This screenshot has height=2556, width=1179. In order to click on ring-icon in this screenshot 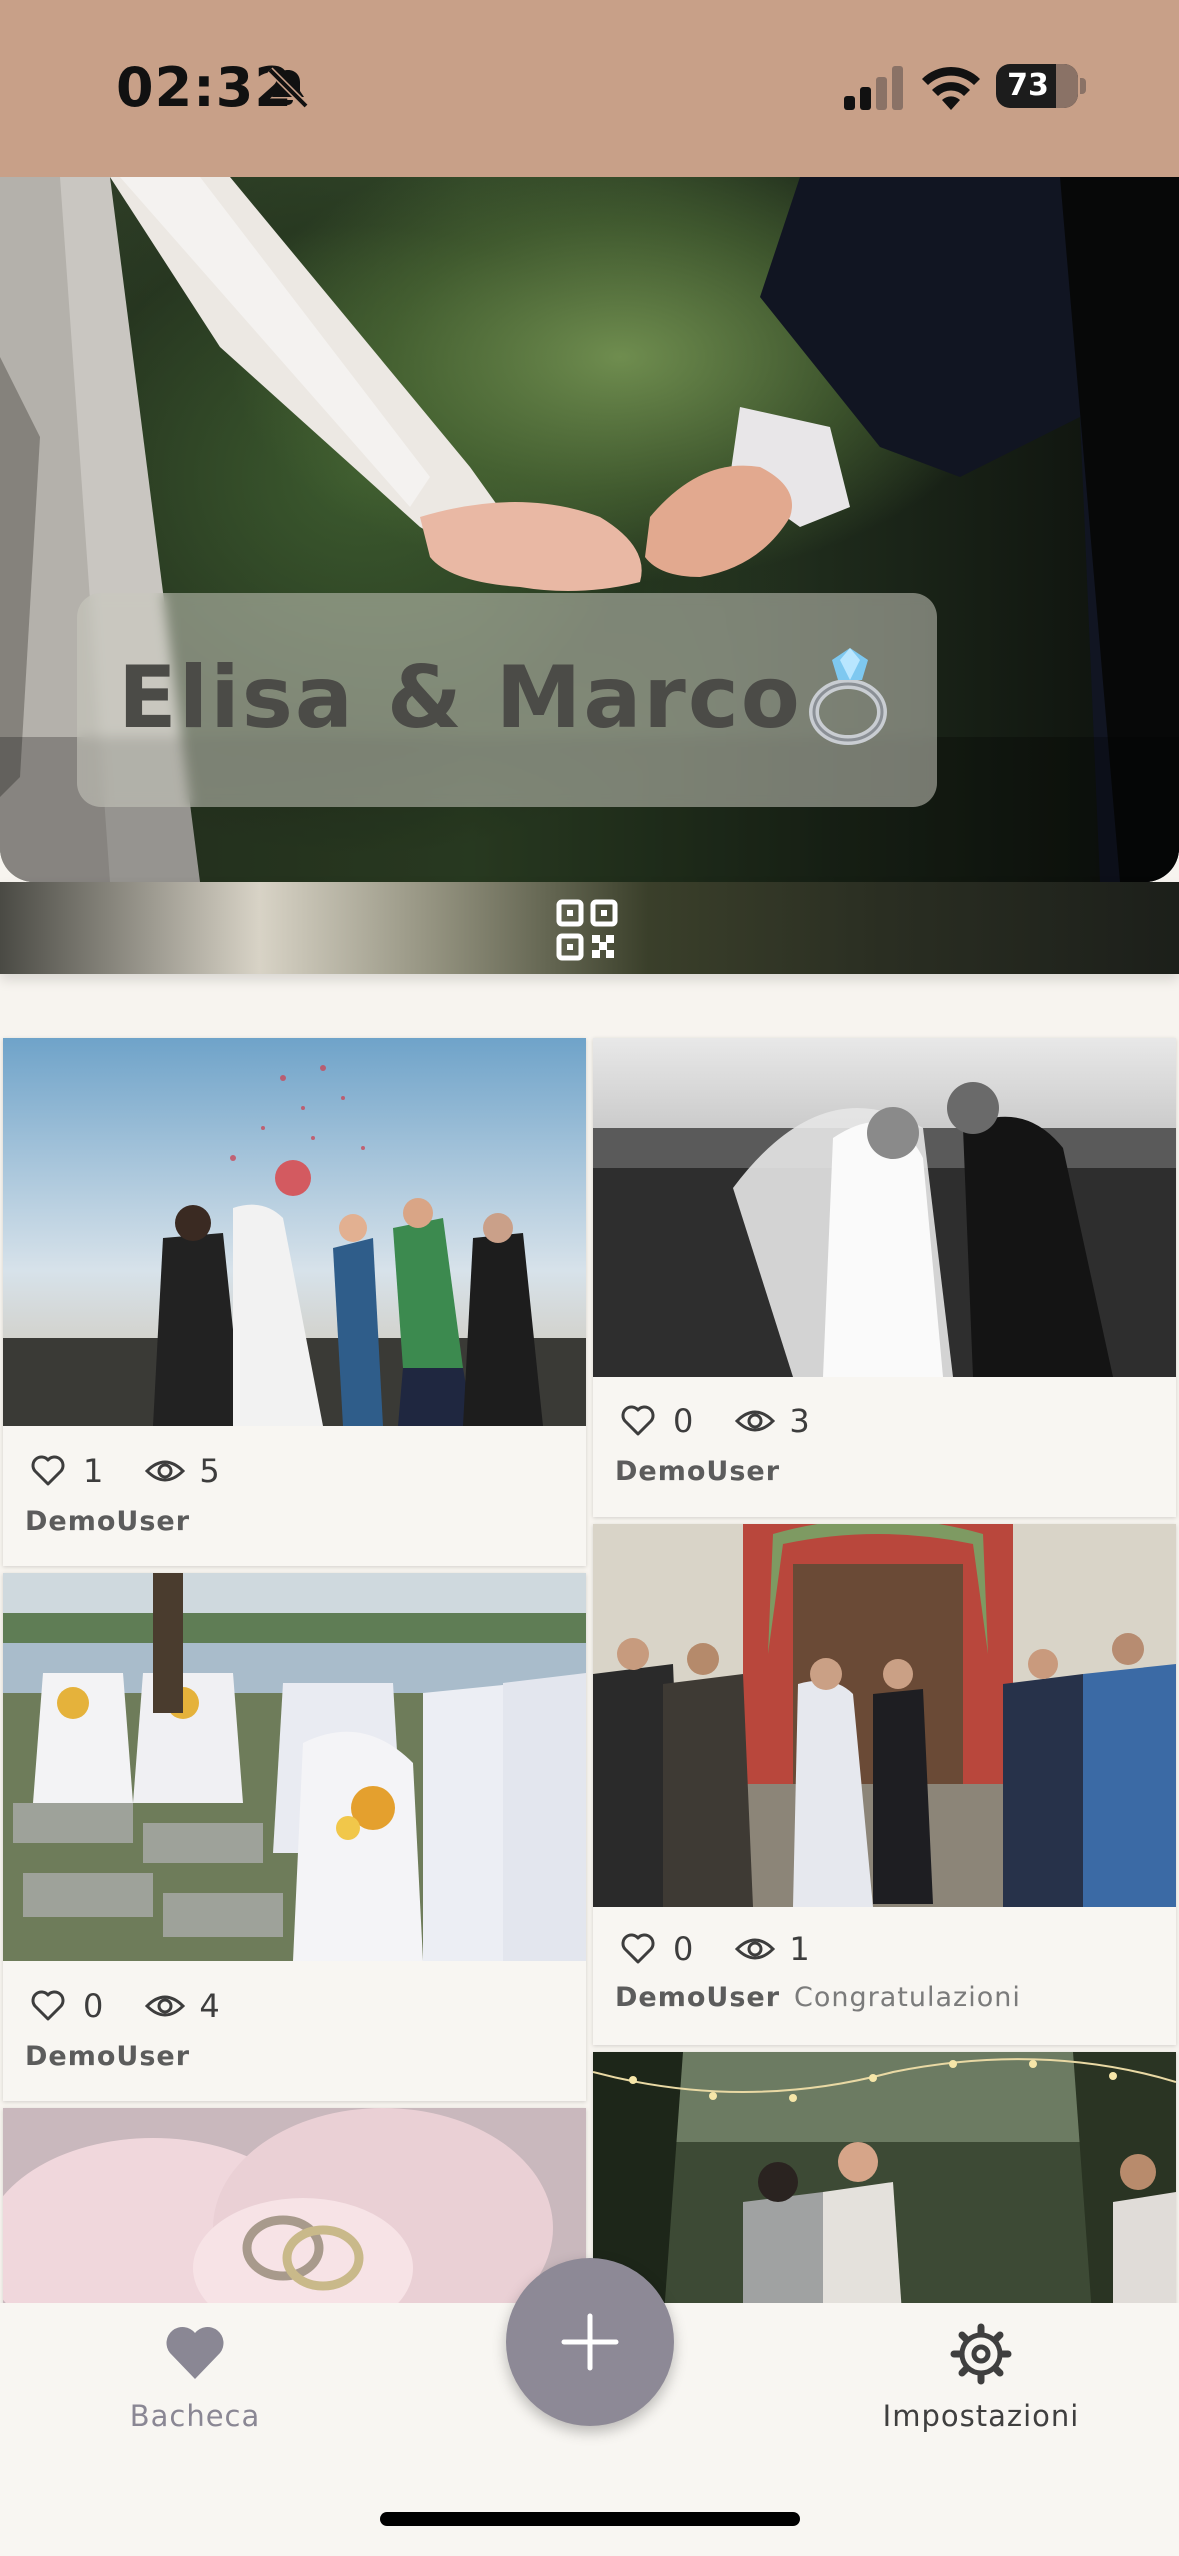, I will do `click(848, 696)`.